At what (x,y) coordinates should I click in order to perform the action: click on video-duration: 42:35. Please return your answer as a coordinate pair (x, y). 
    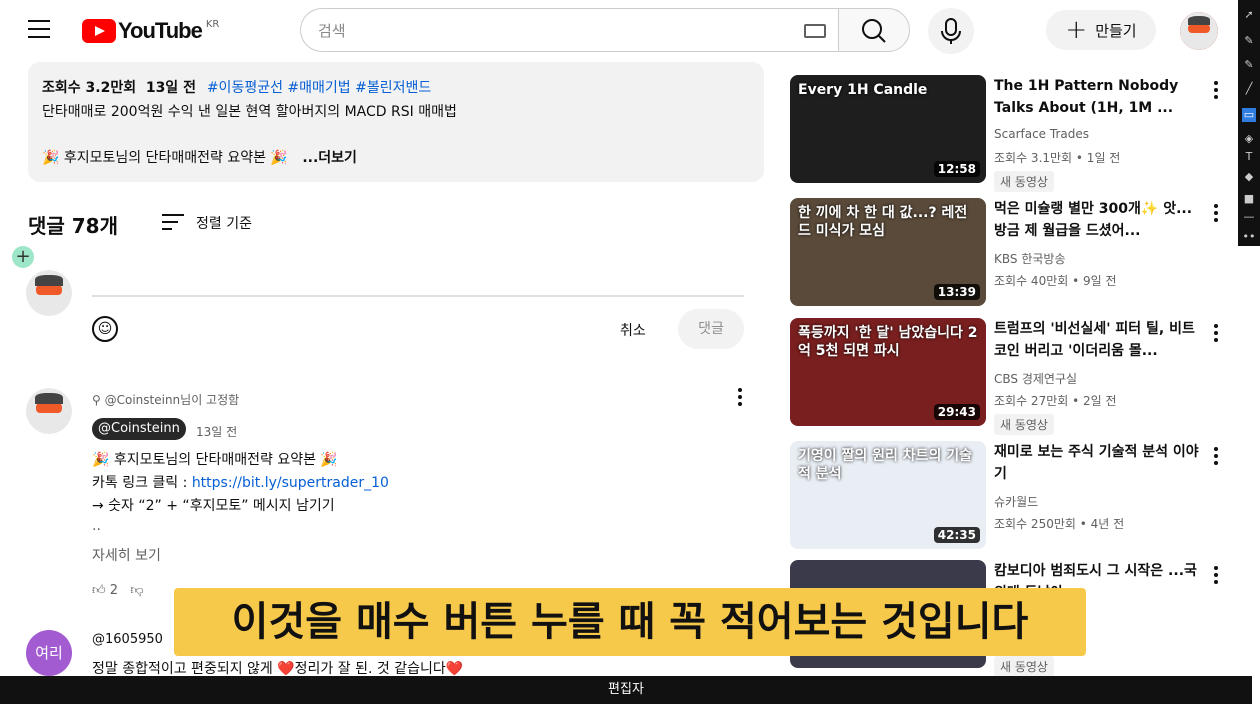
    Looking at the image, I should click on (956, 535).